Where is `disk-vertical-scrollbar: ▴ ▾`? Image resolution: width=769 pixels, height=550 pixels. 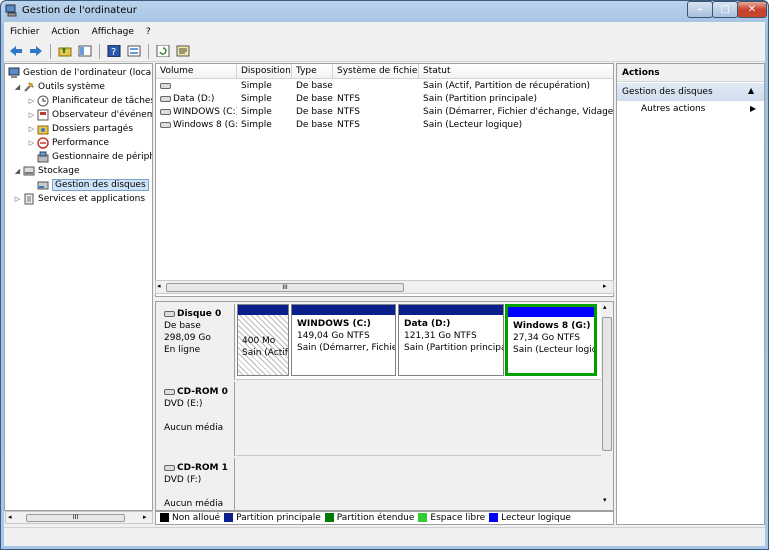 disk-vertical-scrollbar: ▴ ▾ is located at coordinates (607, 405).